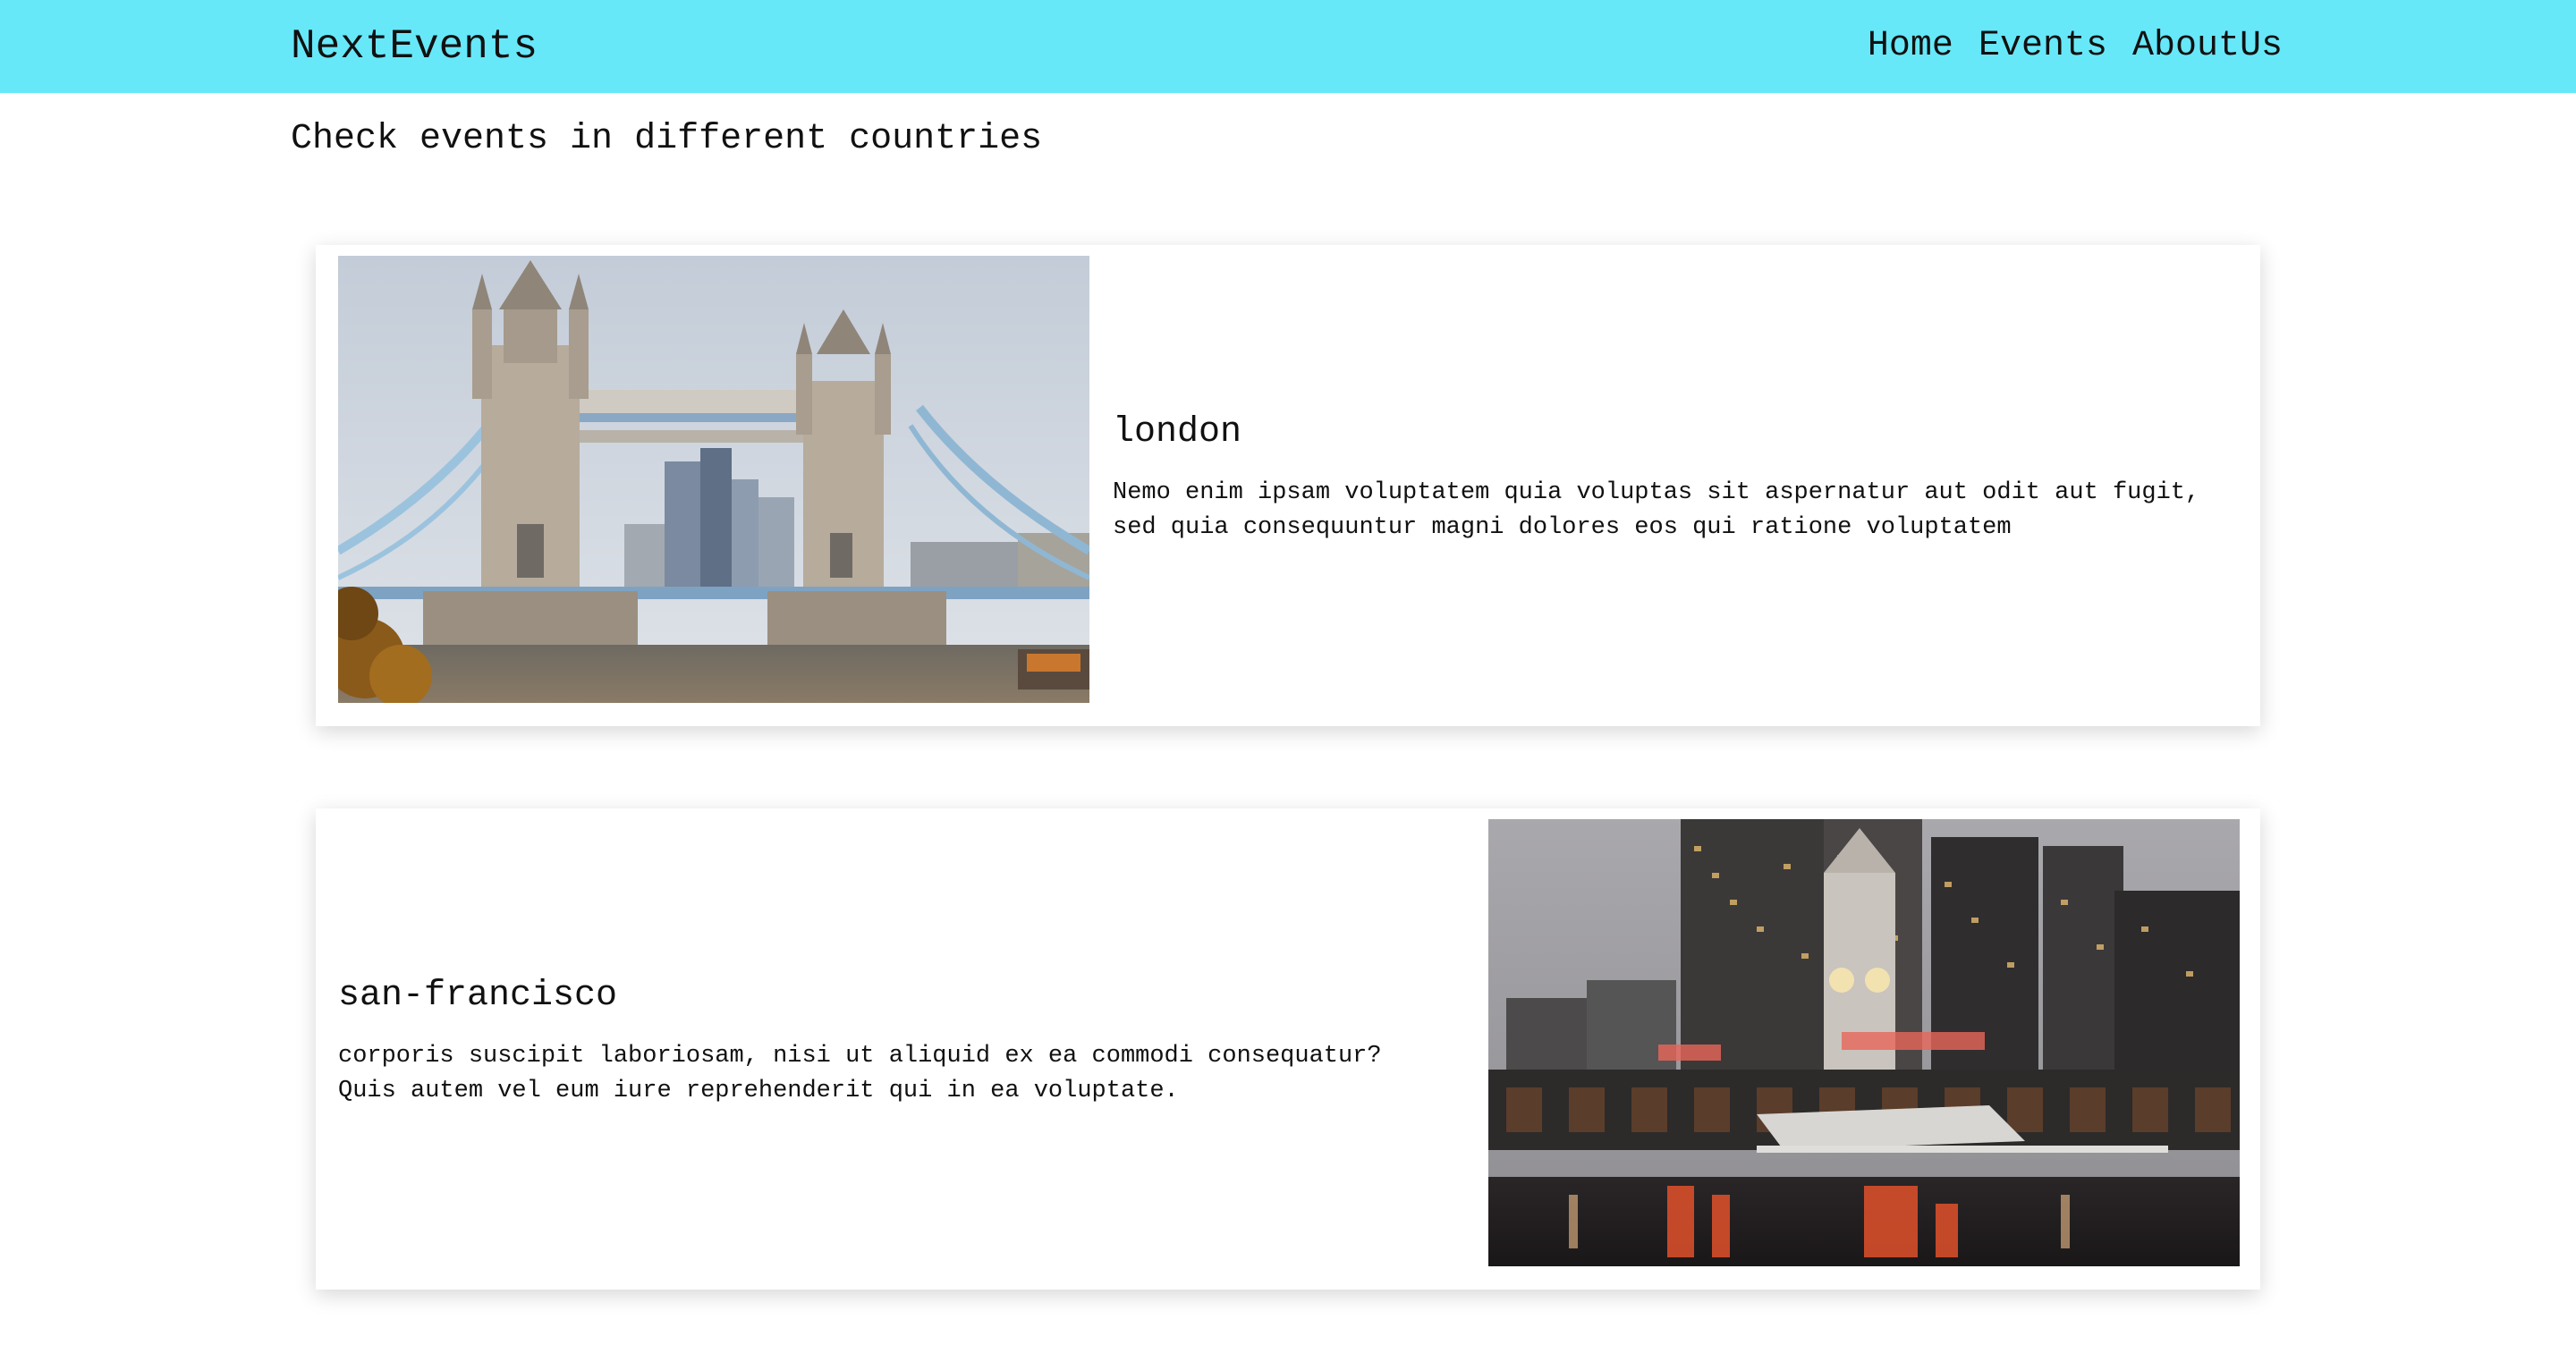  What do you see at coordinates (713, 479) in the screenshot?
I see `london-image` at bounding box center [713, 479].